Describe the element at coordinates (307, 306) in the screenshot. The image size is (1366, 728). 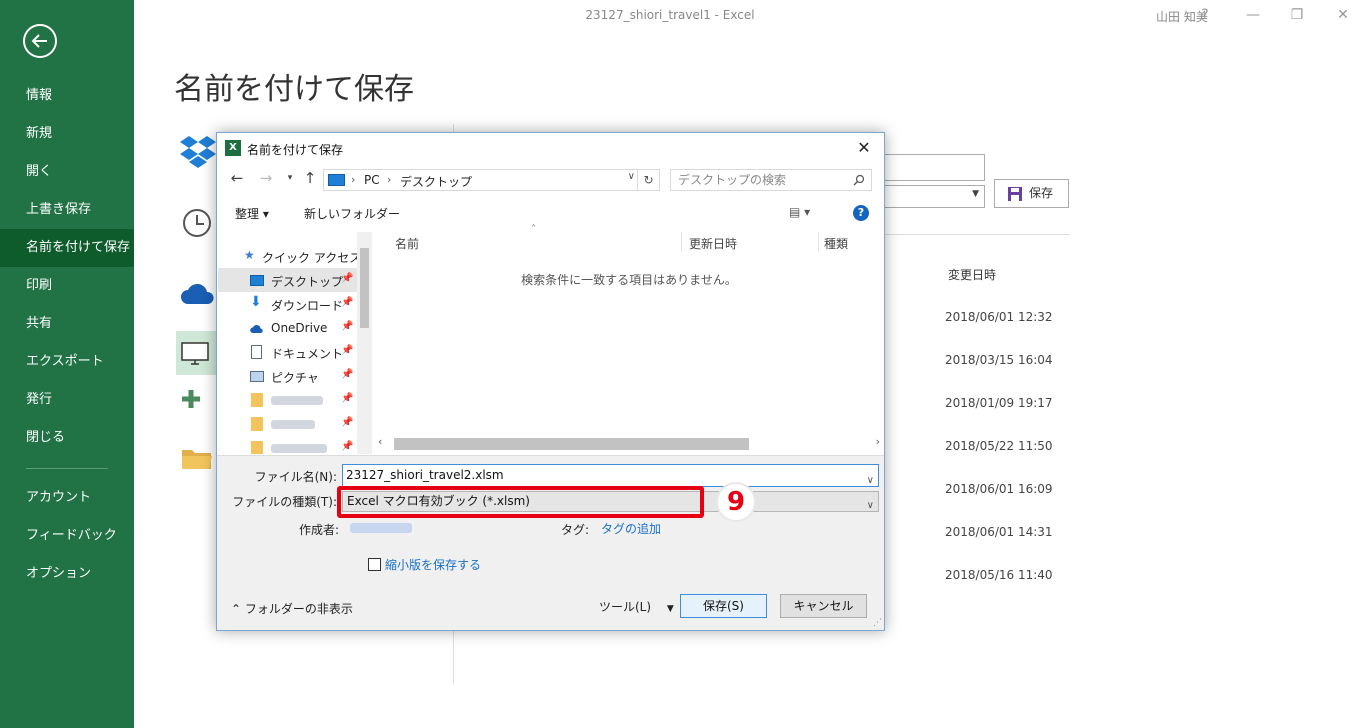
I see `nav-label: ダウンロード` at that location.